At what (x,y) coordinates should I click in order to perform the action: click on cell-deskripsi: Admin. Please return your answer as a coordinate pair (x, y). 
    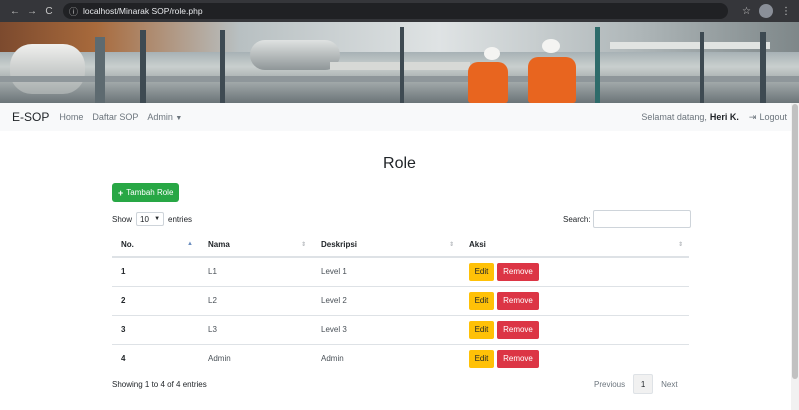
    Looking at the image, I should click on (386, 358).